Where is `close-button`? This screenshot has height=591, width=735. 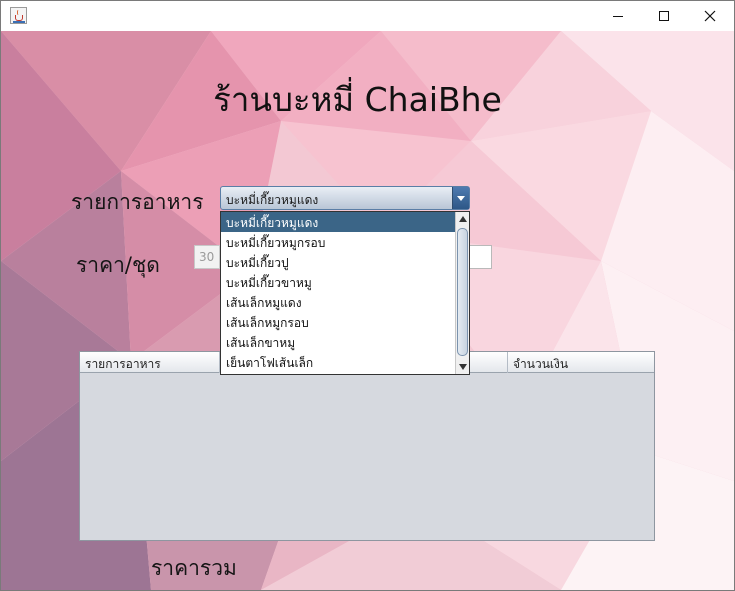
close-button is located at coordinates (710, 16).